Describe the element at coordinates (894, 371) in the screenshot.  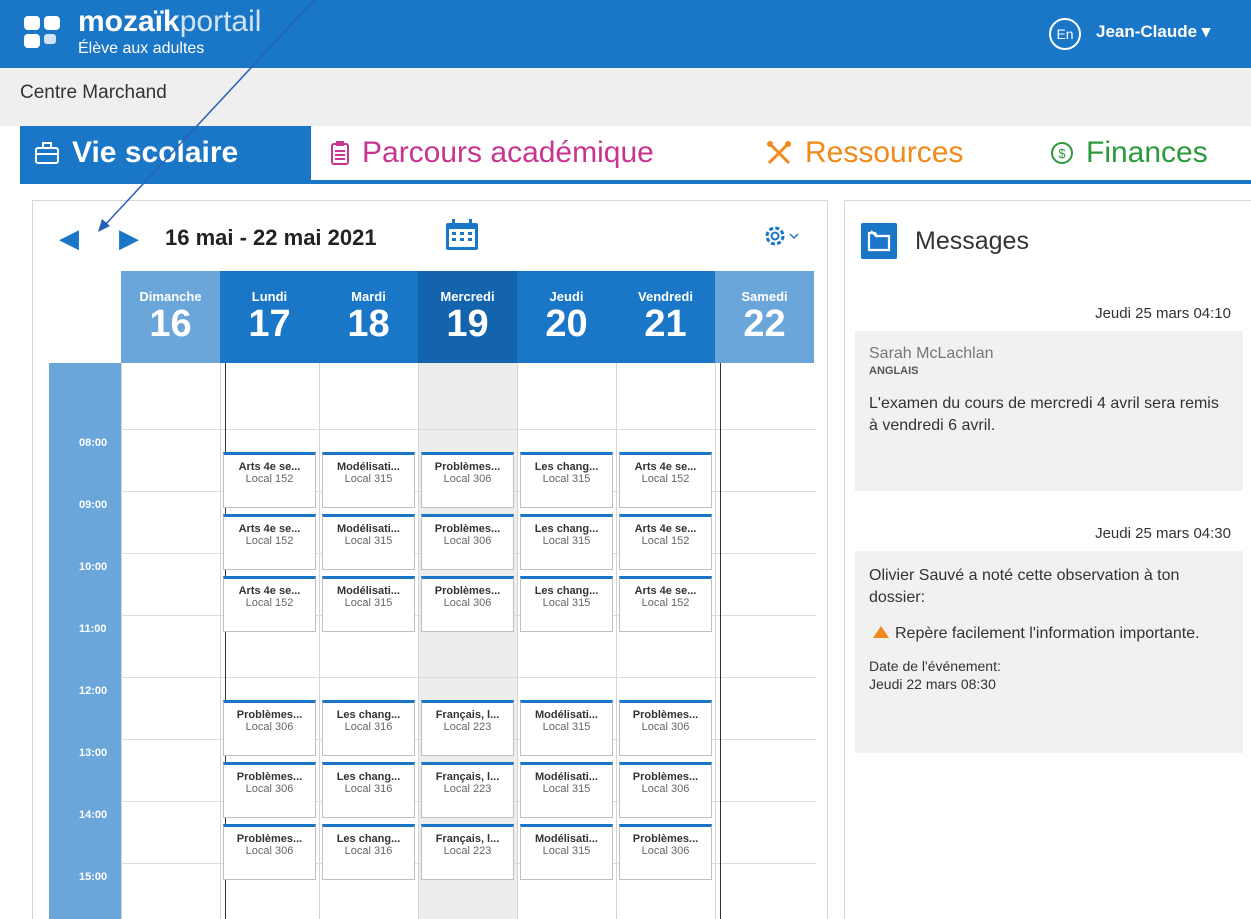
I see `message-subject: ANGLAIS` at that location.